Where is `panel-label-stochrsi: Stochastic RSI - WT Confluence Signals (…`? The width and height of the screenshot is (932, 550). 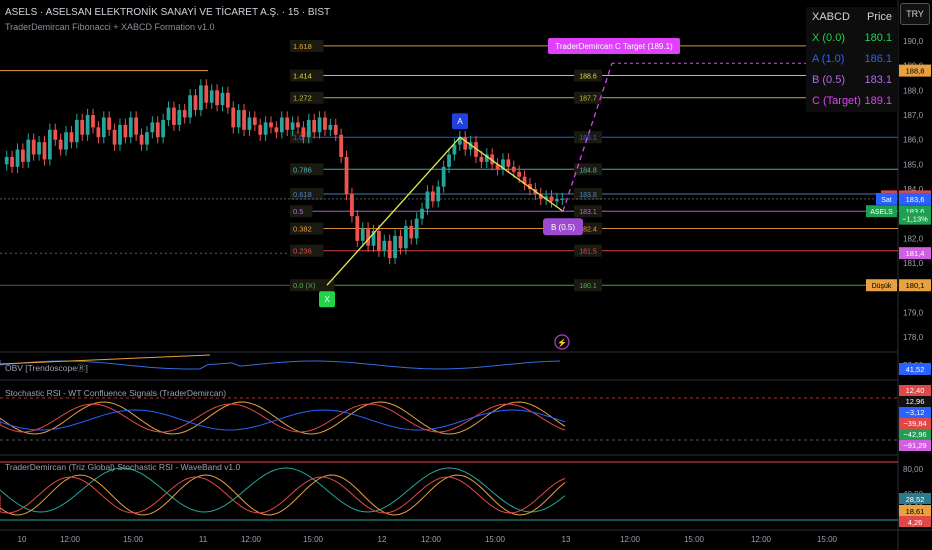
panel-label-stochrsi: Stochastic RSI - WT Confluence Signals (… is located at coordinates (115, 393).